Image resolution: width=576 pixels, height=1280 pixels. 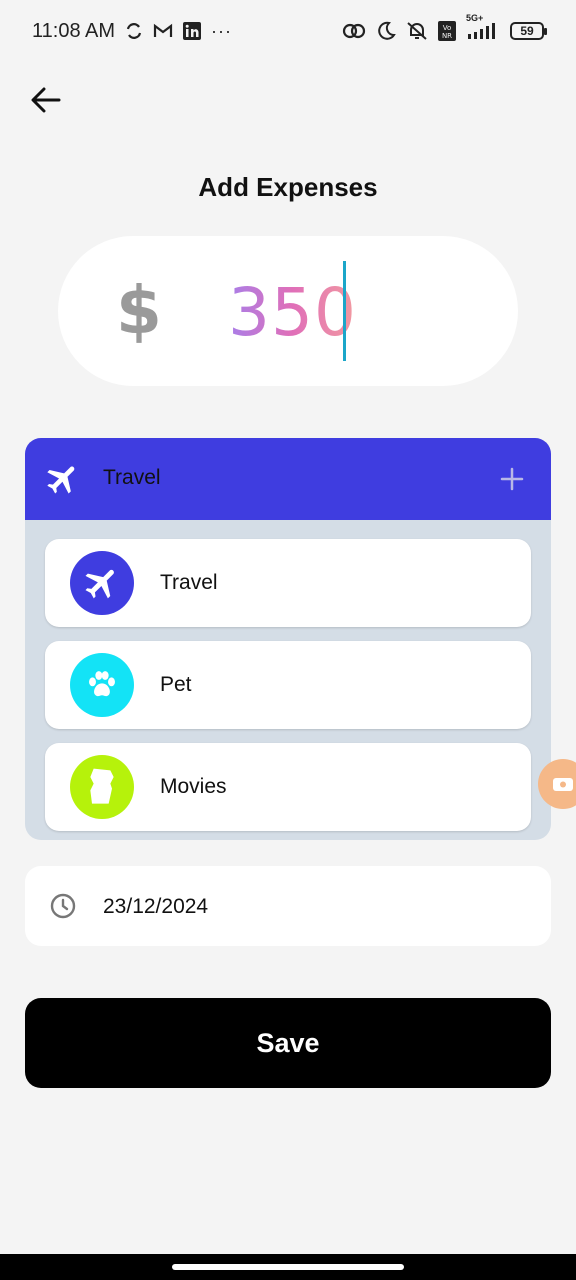 I want to click on plus-icon, so click(x=512, y=479).